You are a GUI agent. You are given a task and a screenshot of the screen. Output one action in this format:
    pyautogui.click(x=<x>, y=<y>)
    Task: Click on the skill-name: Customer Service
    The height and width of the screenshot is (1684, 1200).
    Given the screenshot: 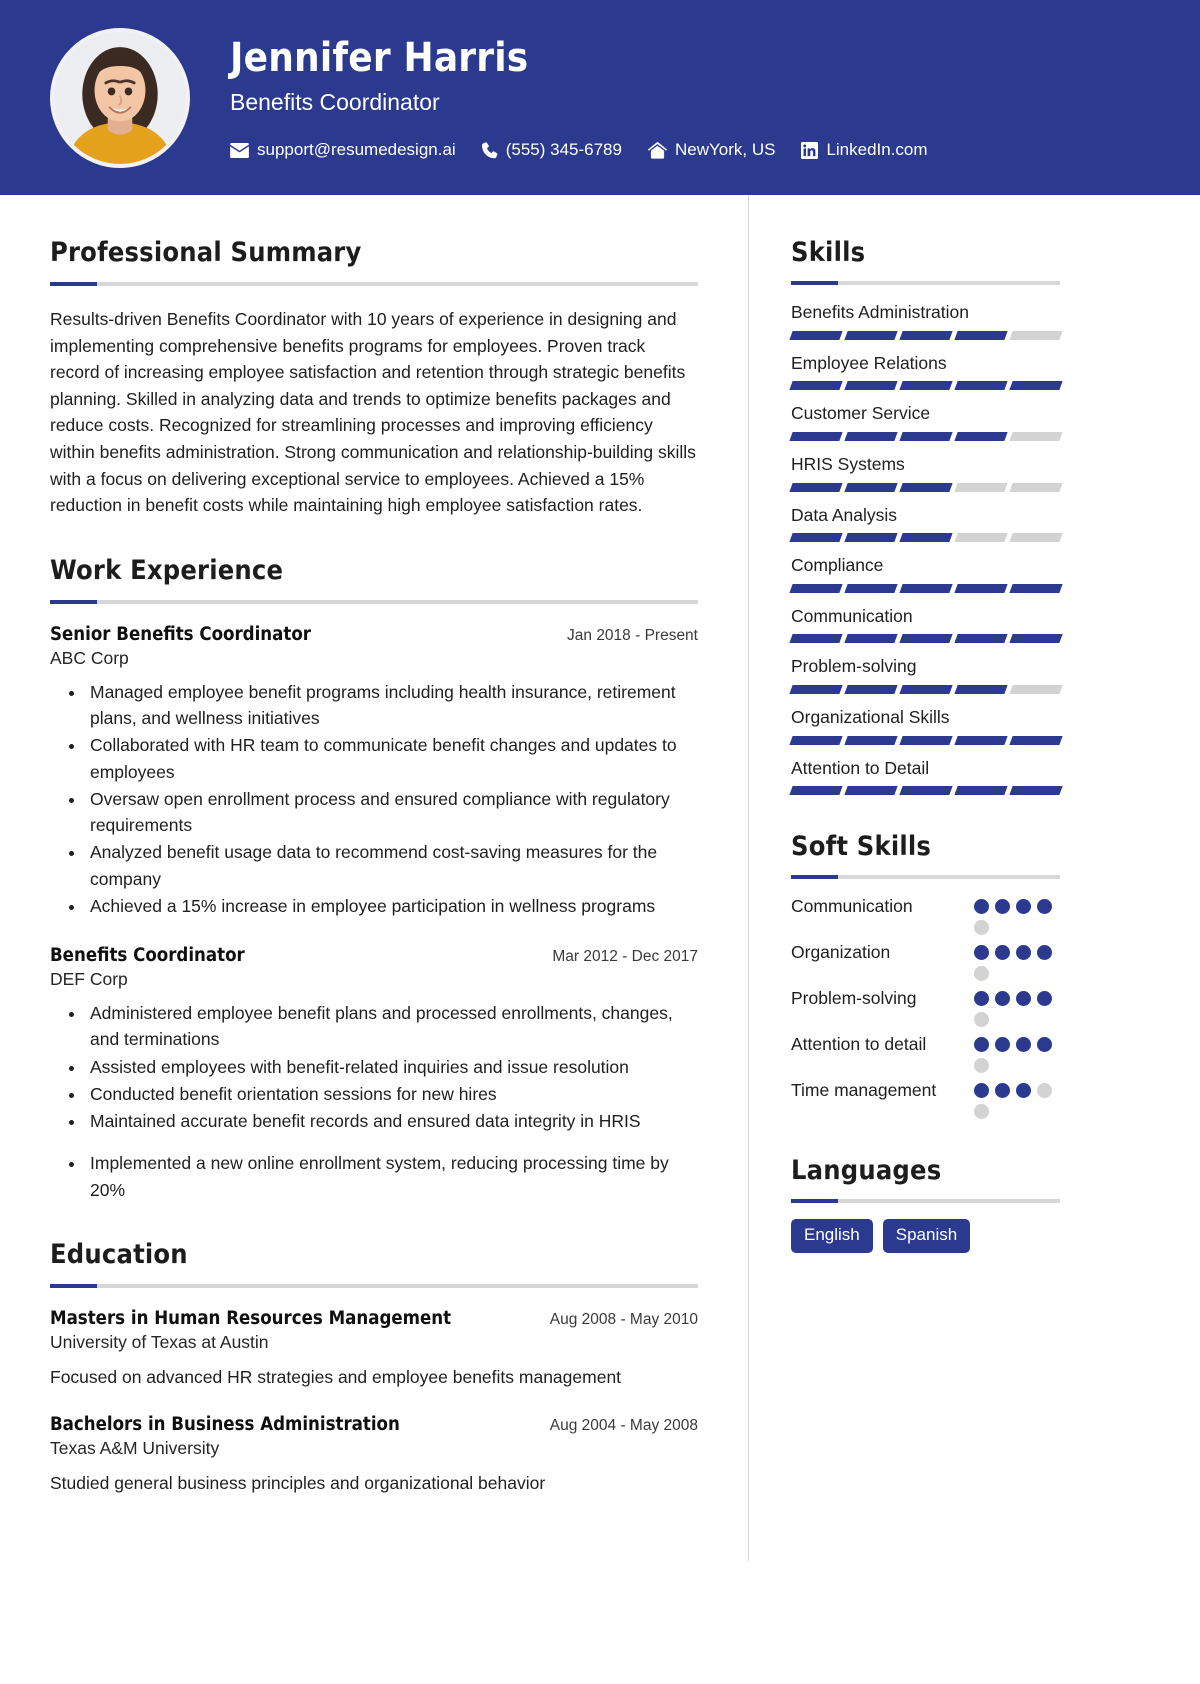 What is the action you would take?
    pyautogui.click(x=861, y=413)
    